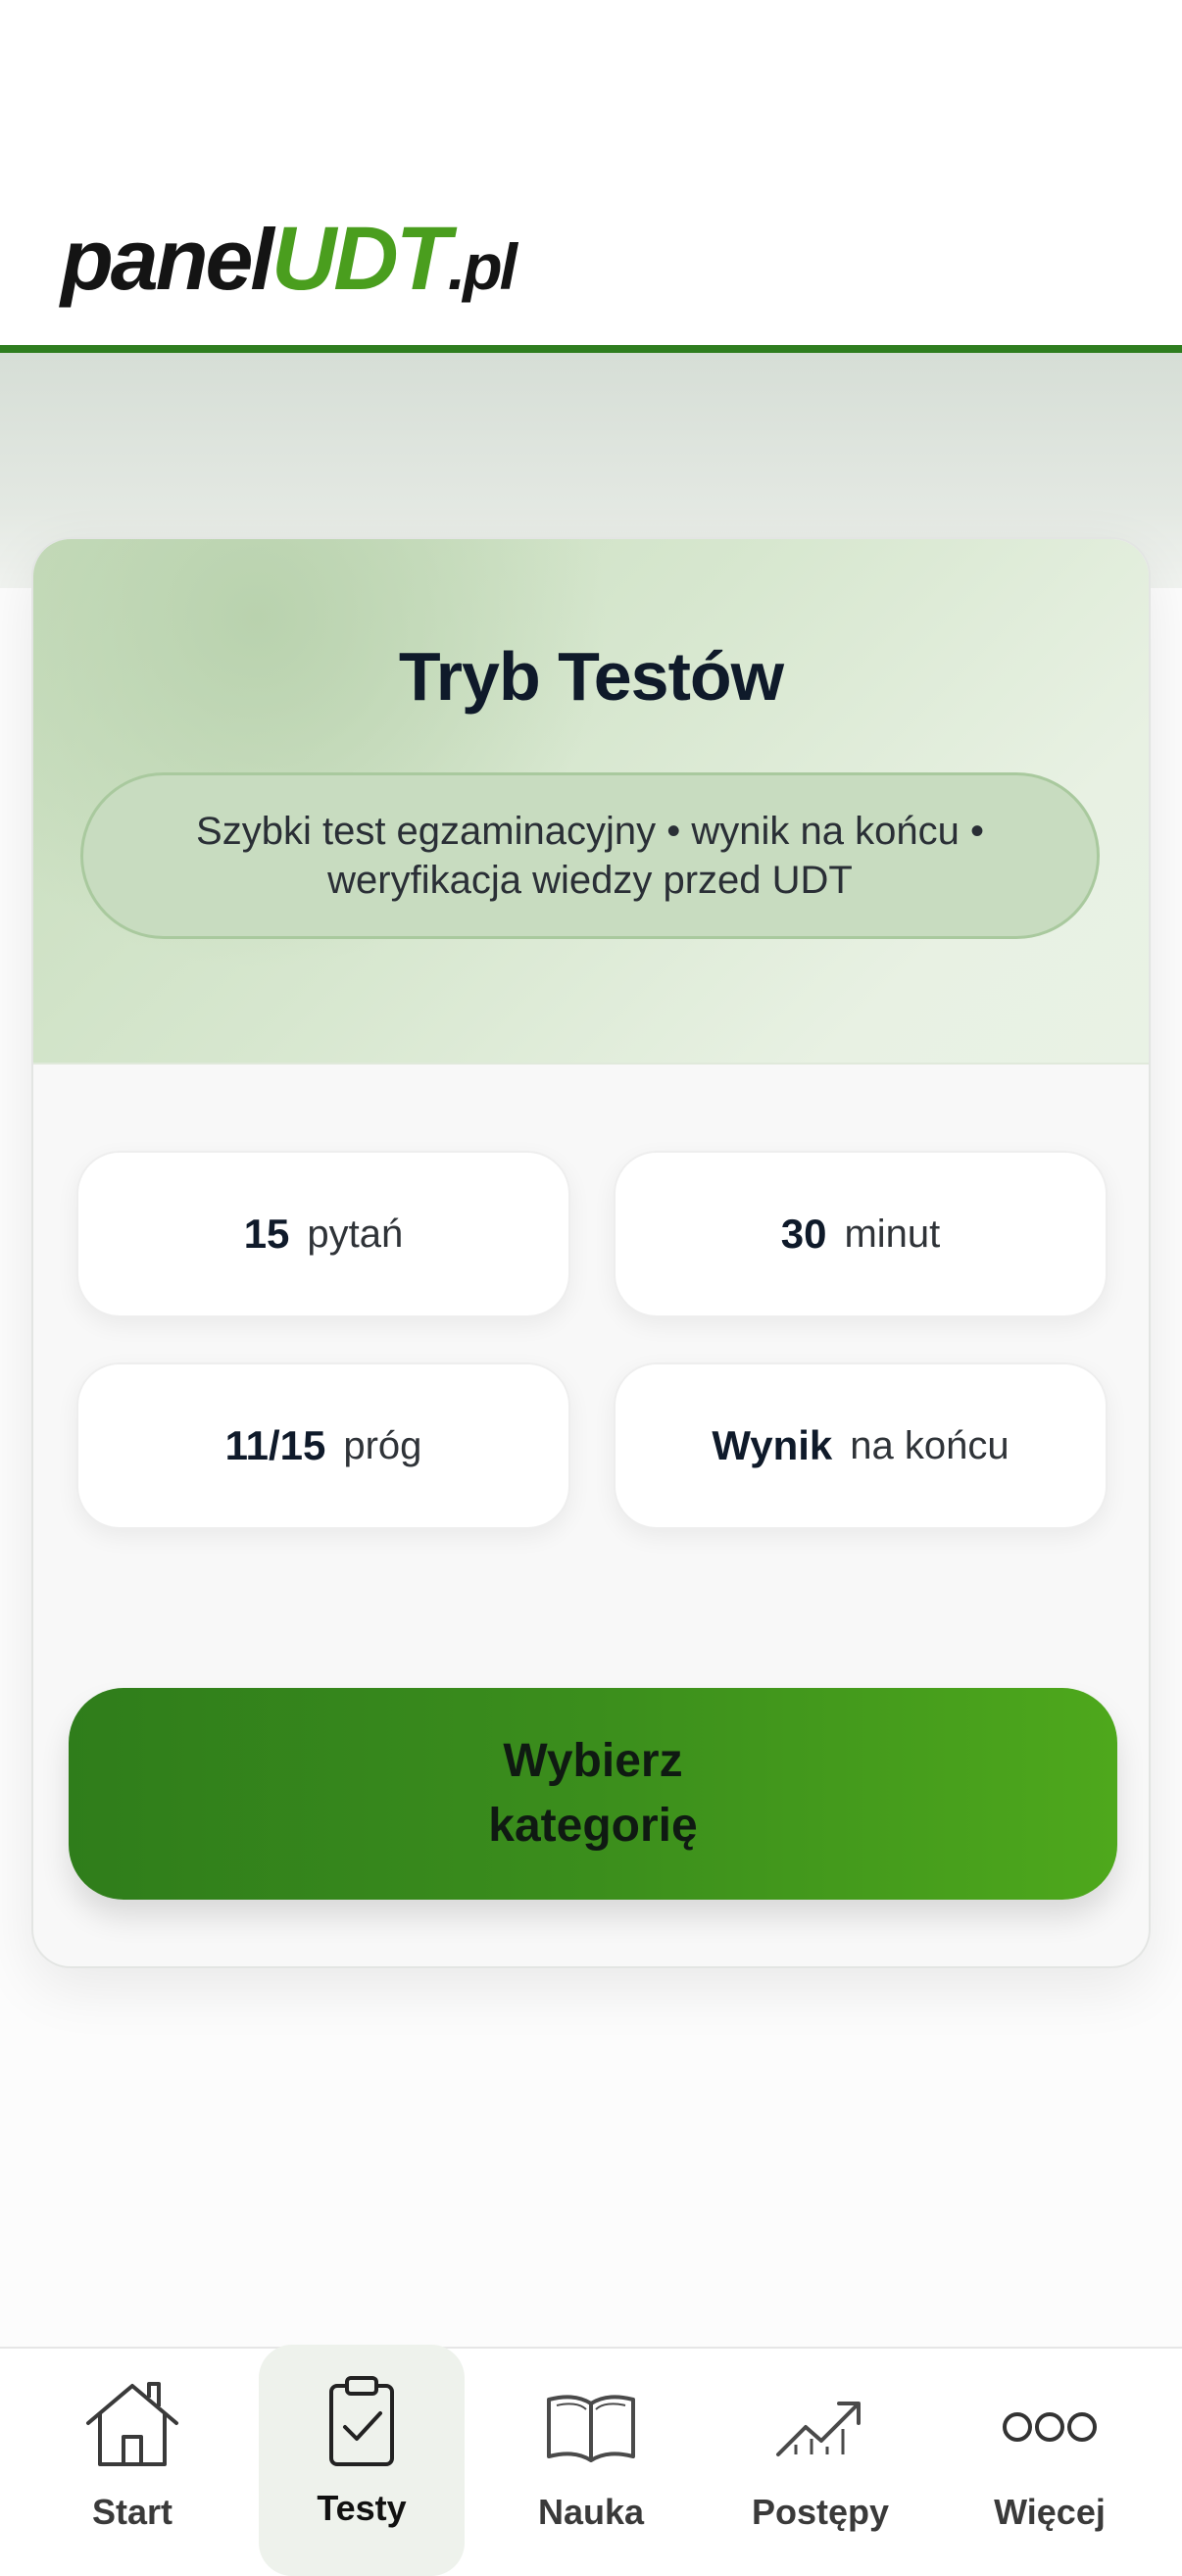  I want to click on trend-up-icon, so click(818, 2429).